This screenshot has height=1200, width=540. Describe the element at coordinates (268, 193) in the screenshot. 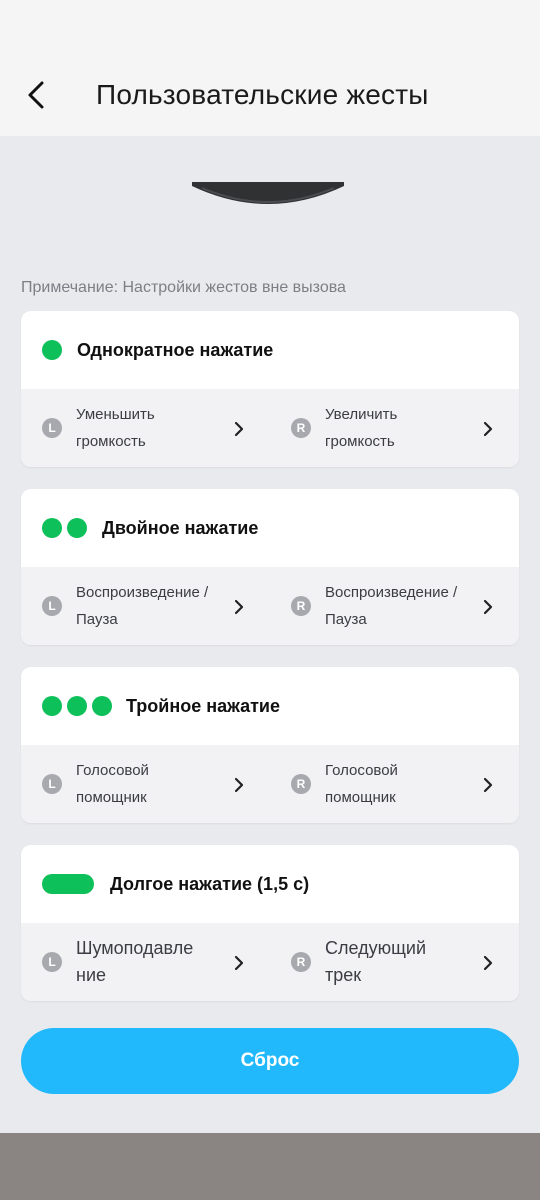

I see `earbud-image` at that location.